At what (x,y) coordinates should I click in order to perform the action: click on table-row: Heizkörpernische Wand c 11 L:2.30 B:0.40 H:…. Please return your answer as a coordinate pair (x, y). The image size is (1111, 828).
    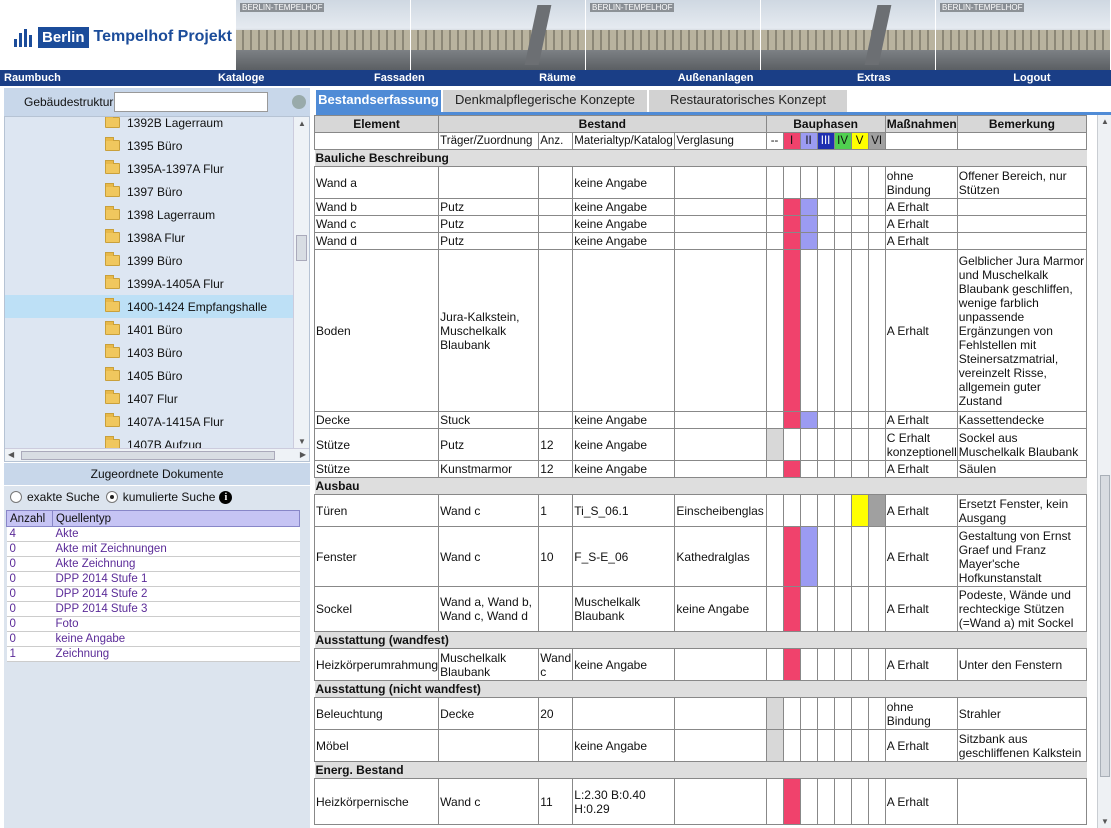
    Looking at the image, I should click on (701, 801).